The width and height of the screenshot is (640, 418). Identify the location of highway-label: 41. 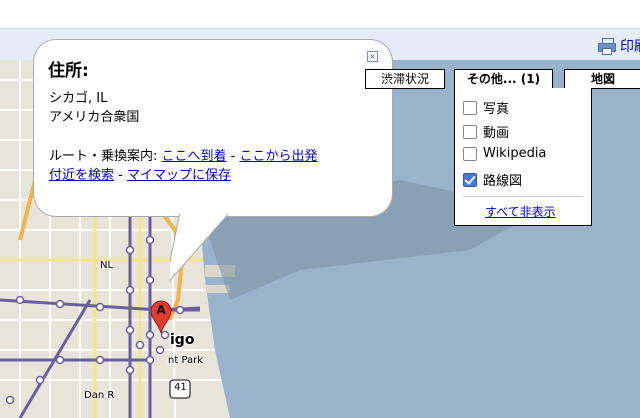
(180, 387).